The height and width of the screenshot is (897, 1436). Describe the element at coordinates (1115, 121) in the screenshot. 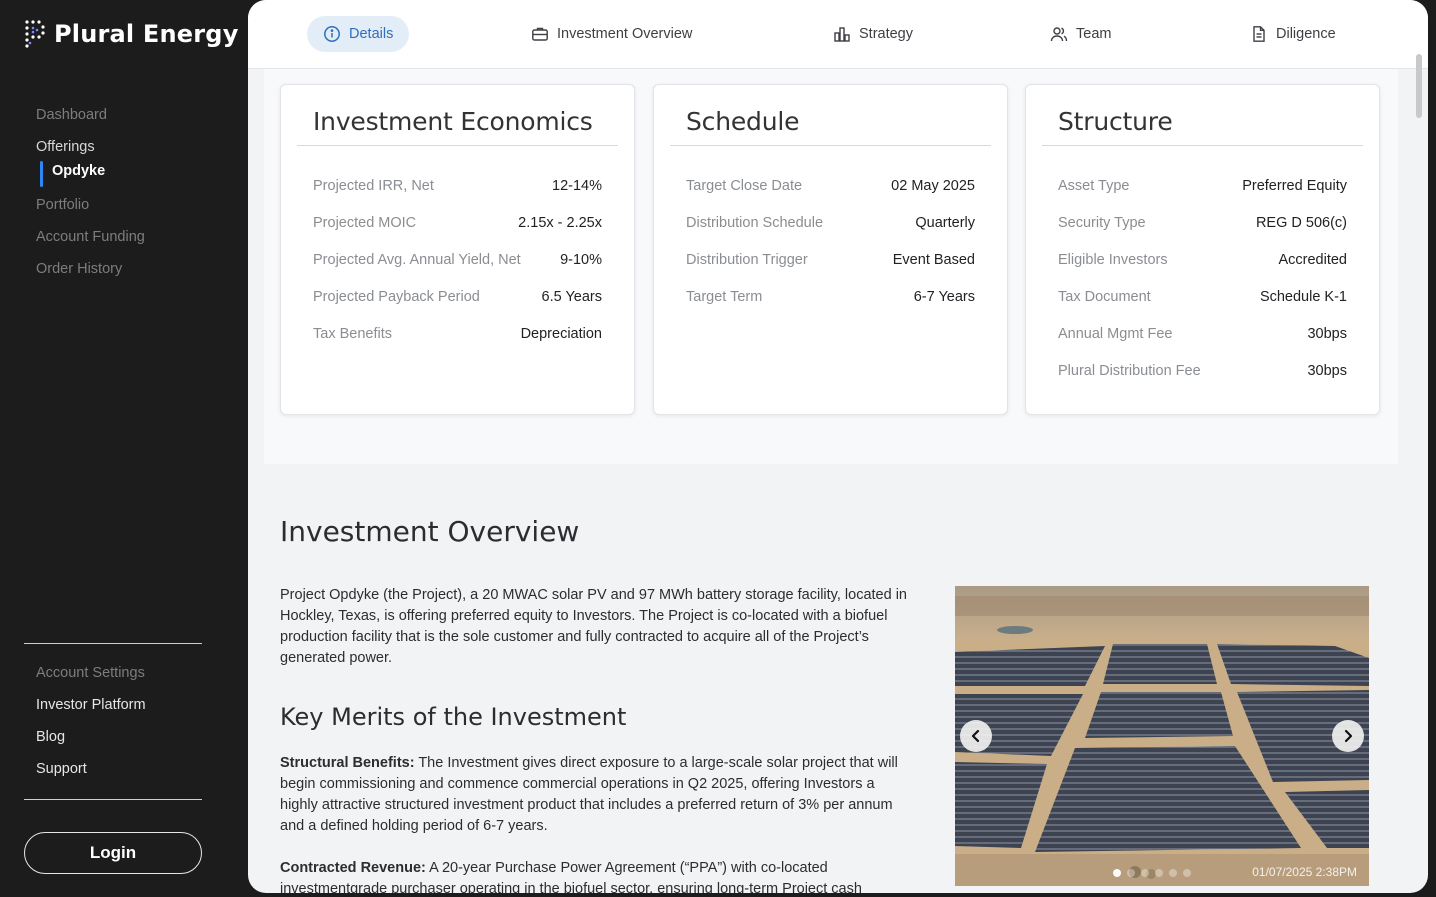

I see `card-title: Structure` at that location.